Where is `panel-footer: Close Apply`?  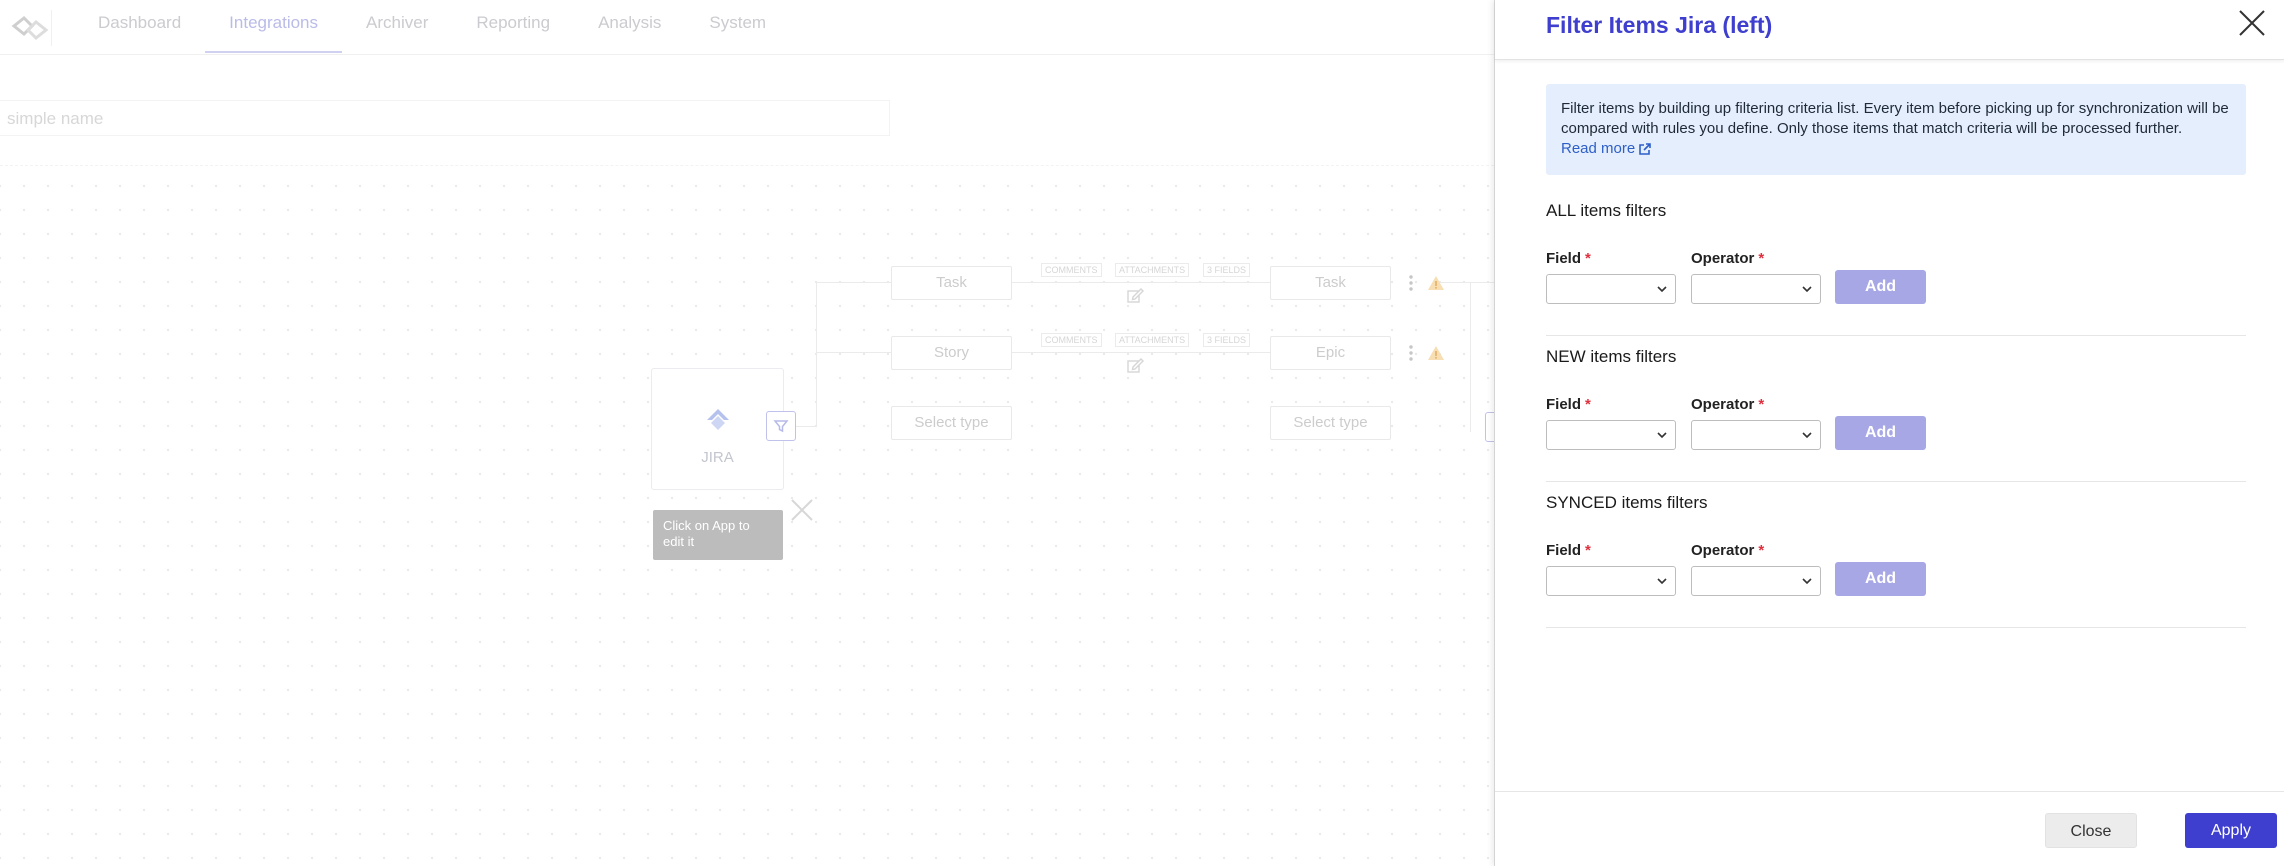 panel-footer: Close Apply is located at coordinates (1889, 828).